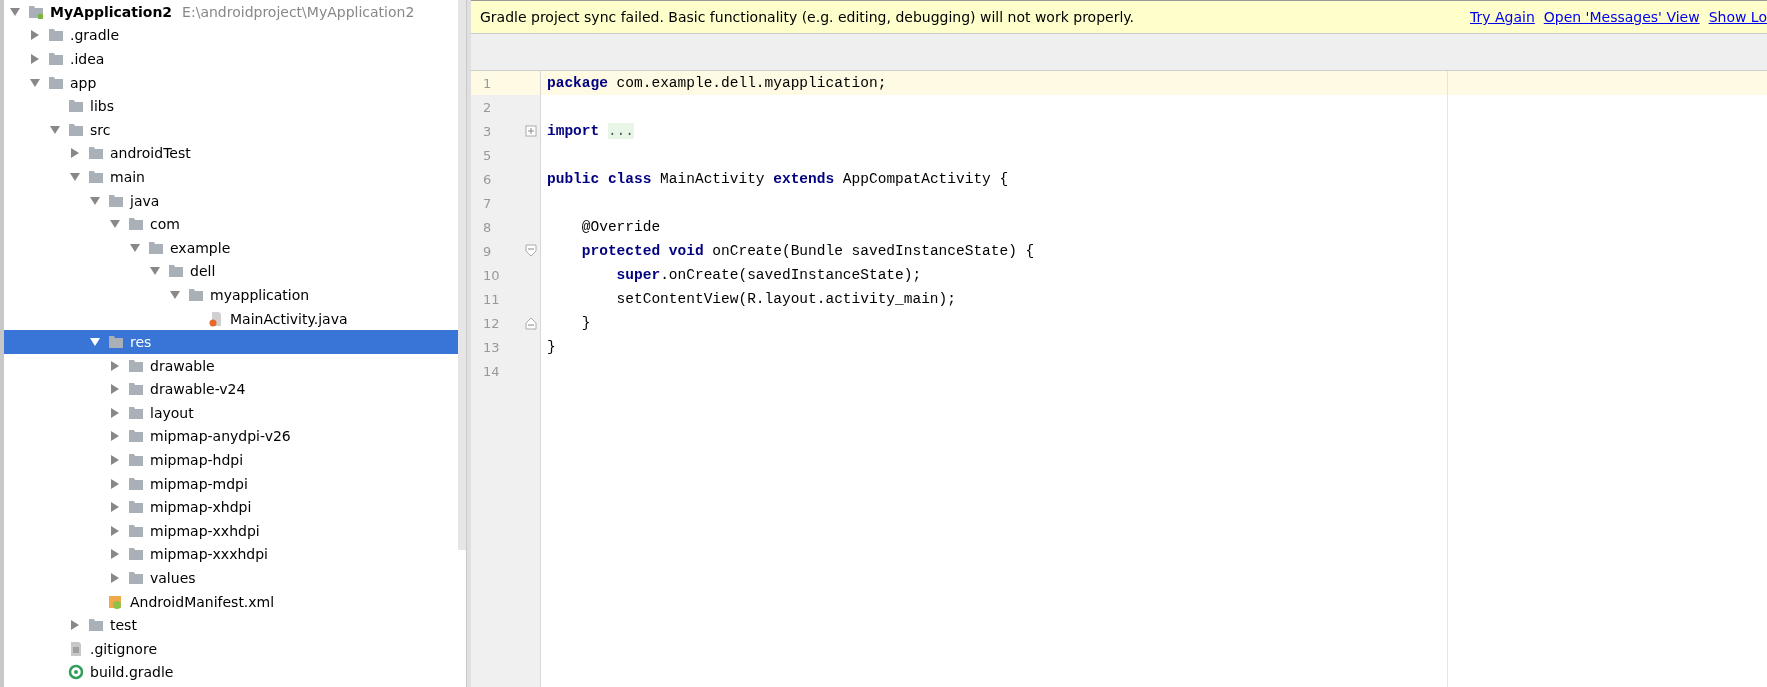 The width and height of the screenshot is (1767, 687). Describe the element at coordinates (123, 648) in the screenshot. I see `tree-item-label: .gitignore` at that location.